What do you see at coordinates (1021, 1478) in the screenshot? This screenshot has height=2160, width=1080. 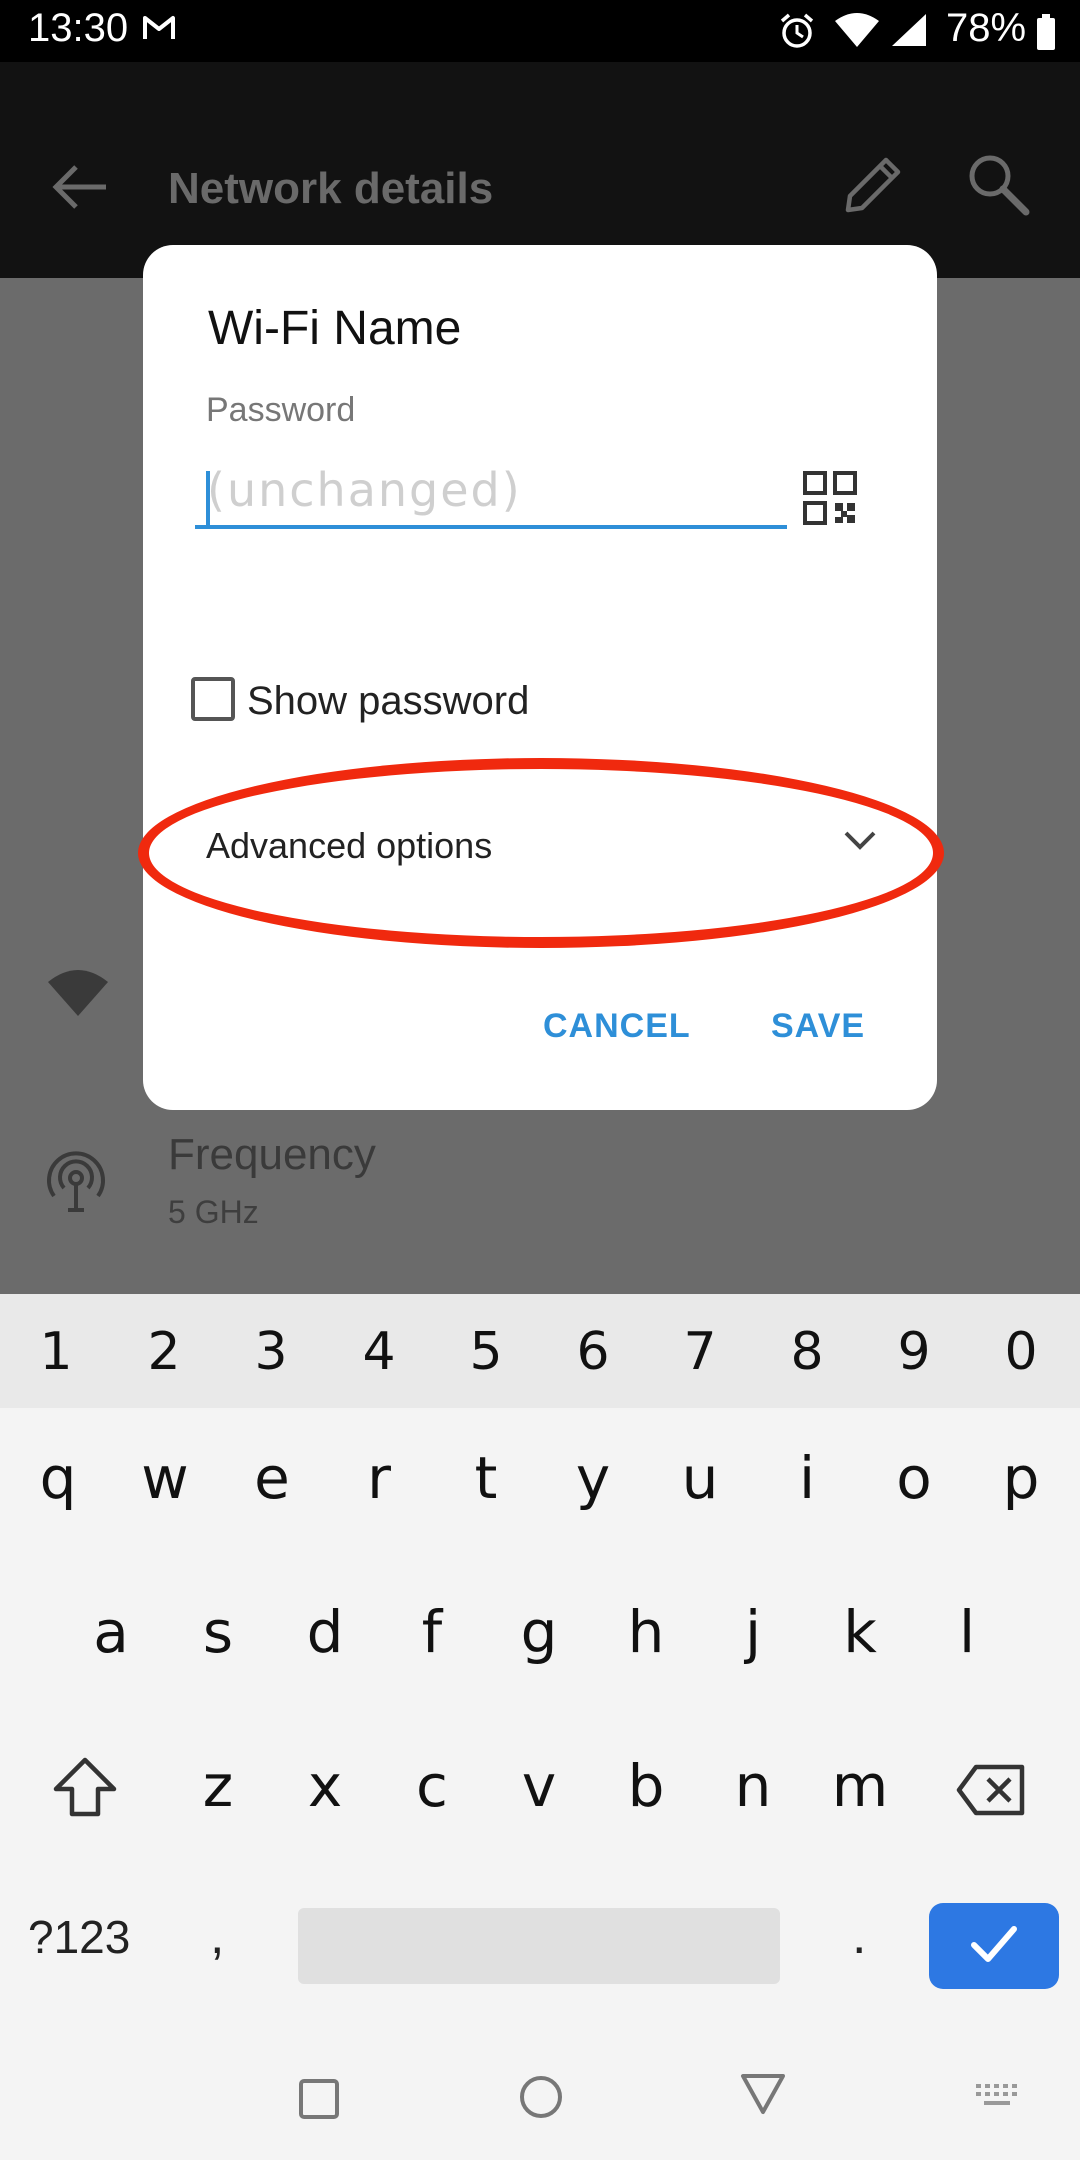 I see `key-p: p` at bounding box center [1021, 1478].